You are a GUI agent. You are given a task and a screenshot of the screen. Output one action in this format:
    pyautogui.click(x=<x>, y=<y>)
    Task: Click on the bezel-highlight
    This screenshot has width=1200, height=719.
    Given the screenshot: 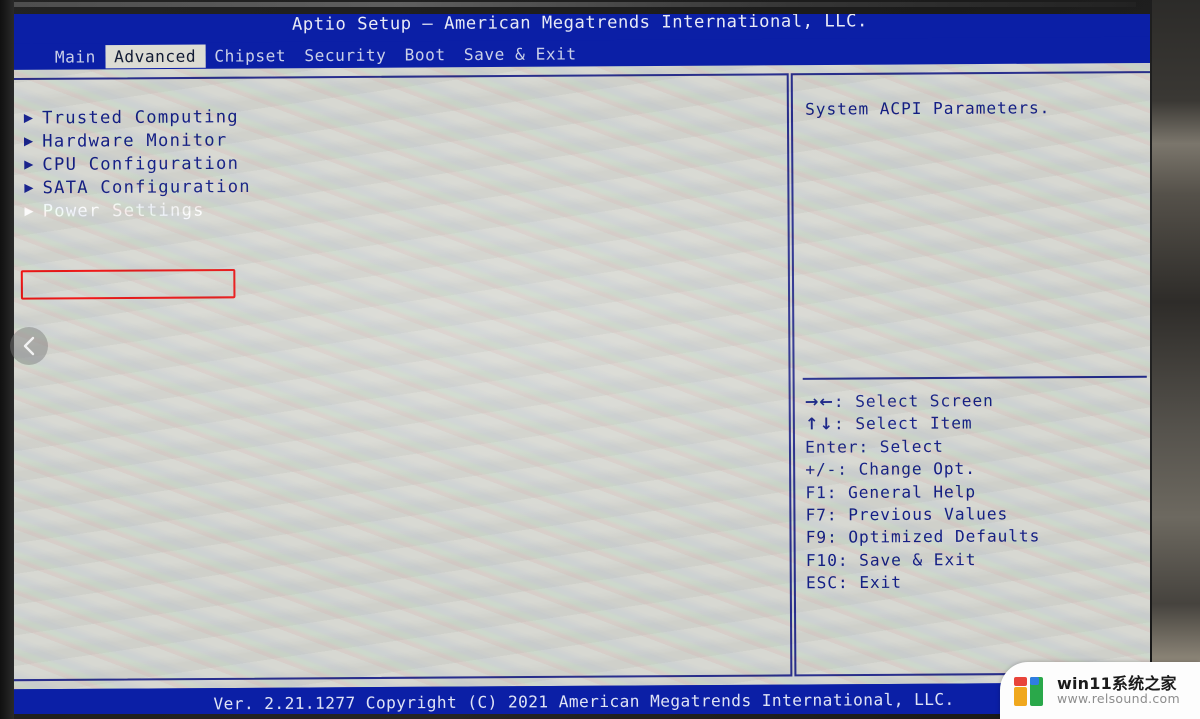 What is the action you would take?
    pyautogui.click(x=571, y=4)
    